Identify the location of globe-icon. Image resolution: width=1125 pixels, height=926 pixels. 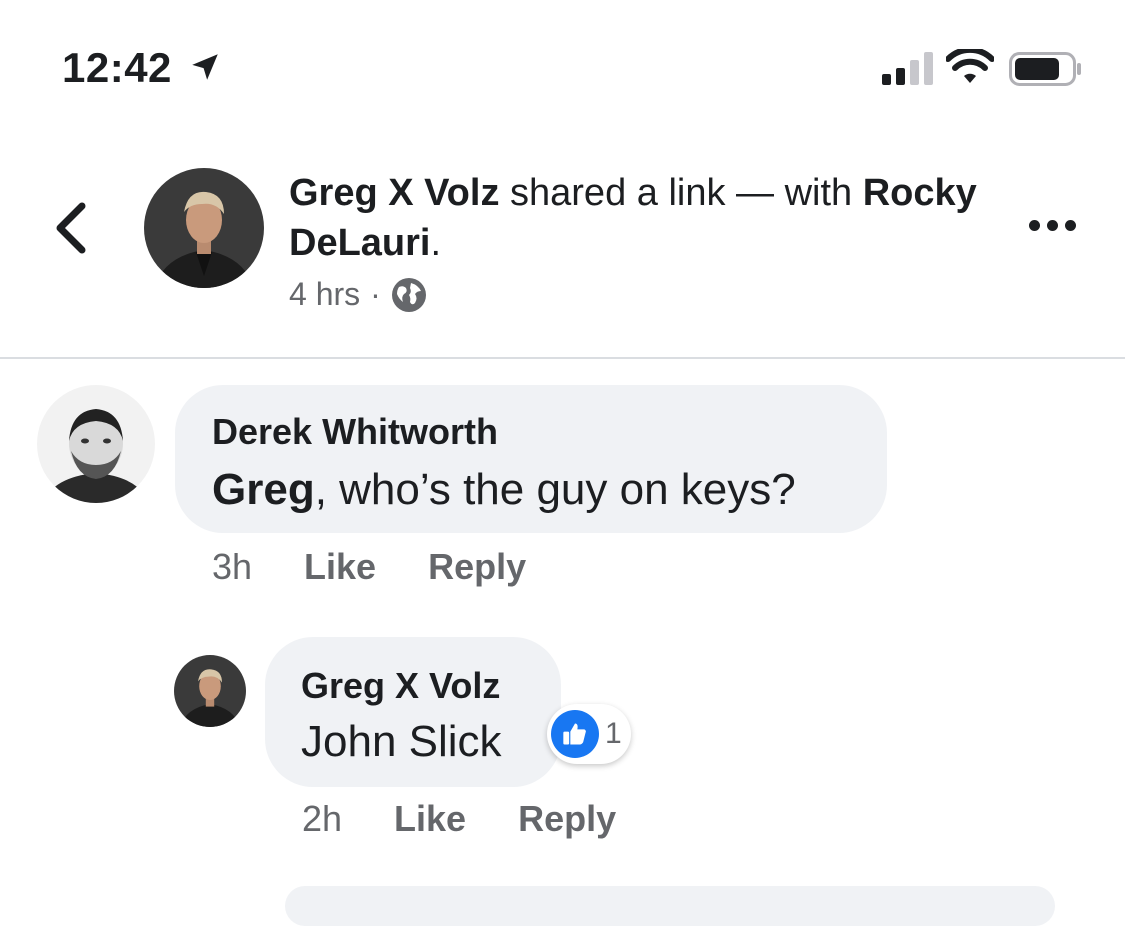
(408, 294).